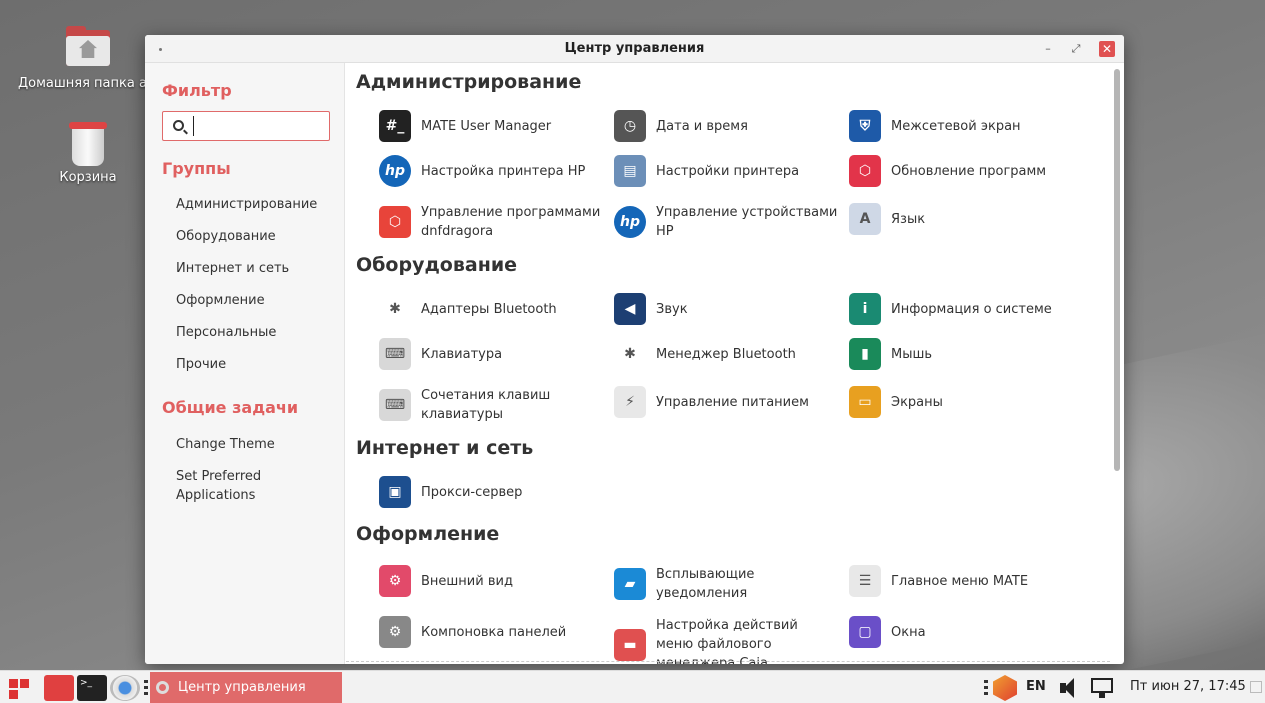  Describe the element at coordinates (246, 204) in the screenshot. I see `group-administration: Администрирование` at that location.